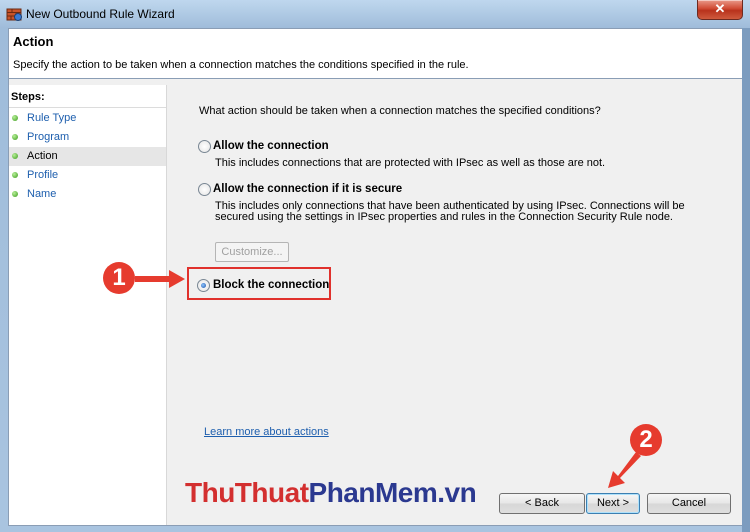 The width and height of the screenshot is (750, 532). I want to click on watermark-part-3: .vn, so click(457, 492).